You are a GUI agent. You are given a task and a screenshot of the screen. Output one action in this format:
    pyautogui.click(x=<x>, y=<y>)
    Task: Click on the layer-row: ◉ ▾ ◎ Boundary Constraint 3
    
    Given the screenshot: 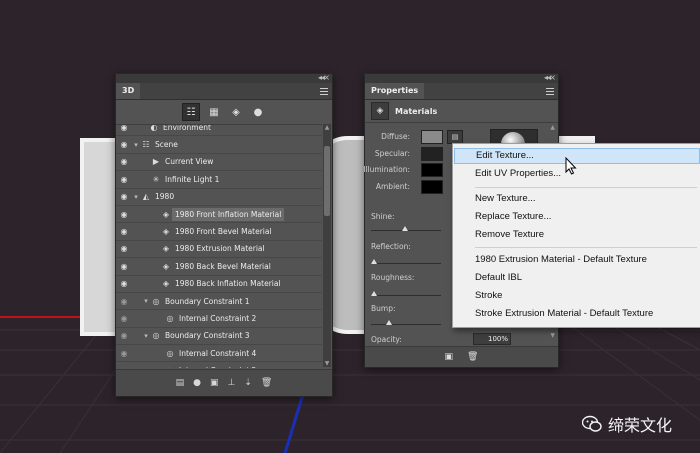 What is the action you would take?
    pyautogui.click(x=219, y=337)
    